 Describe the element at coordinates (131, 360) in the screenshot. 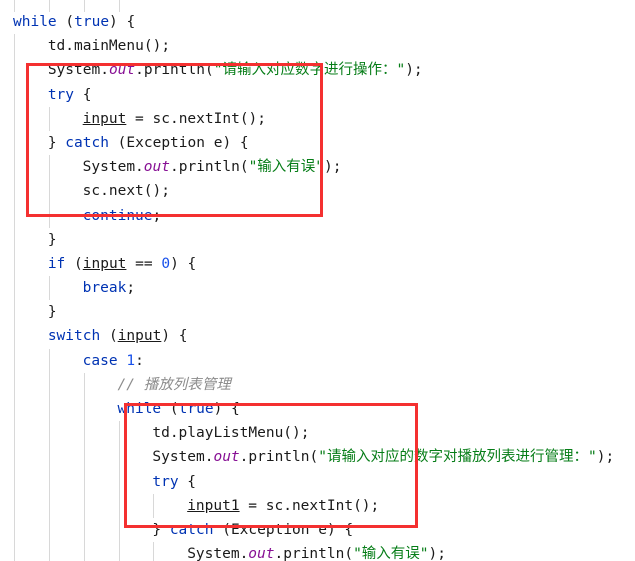

I see `code-token: 1` at that location.